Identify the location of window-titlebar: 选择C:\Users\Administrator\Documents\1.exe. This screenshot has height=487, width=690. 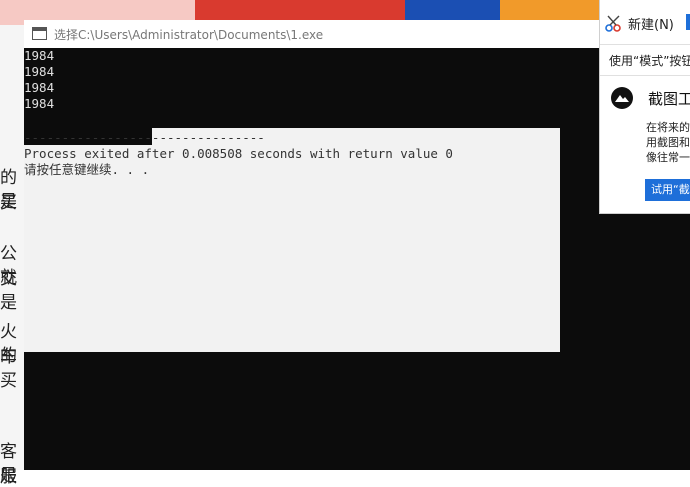
(314, 34).